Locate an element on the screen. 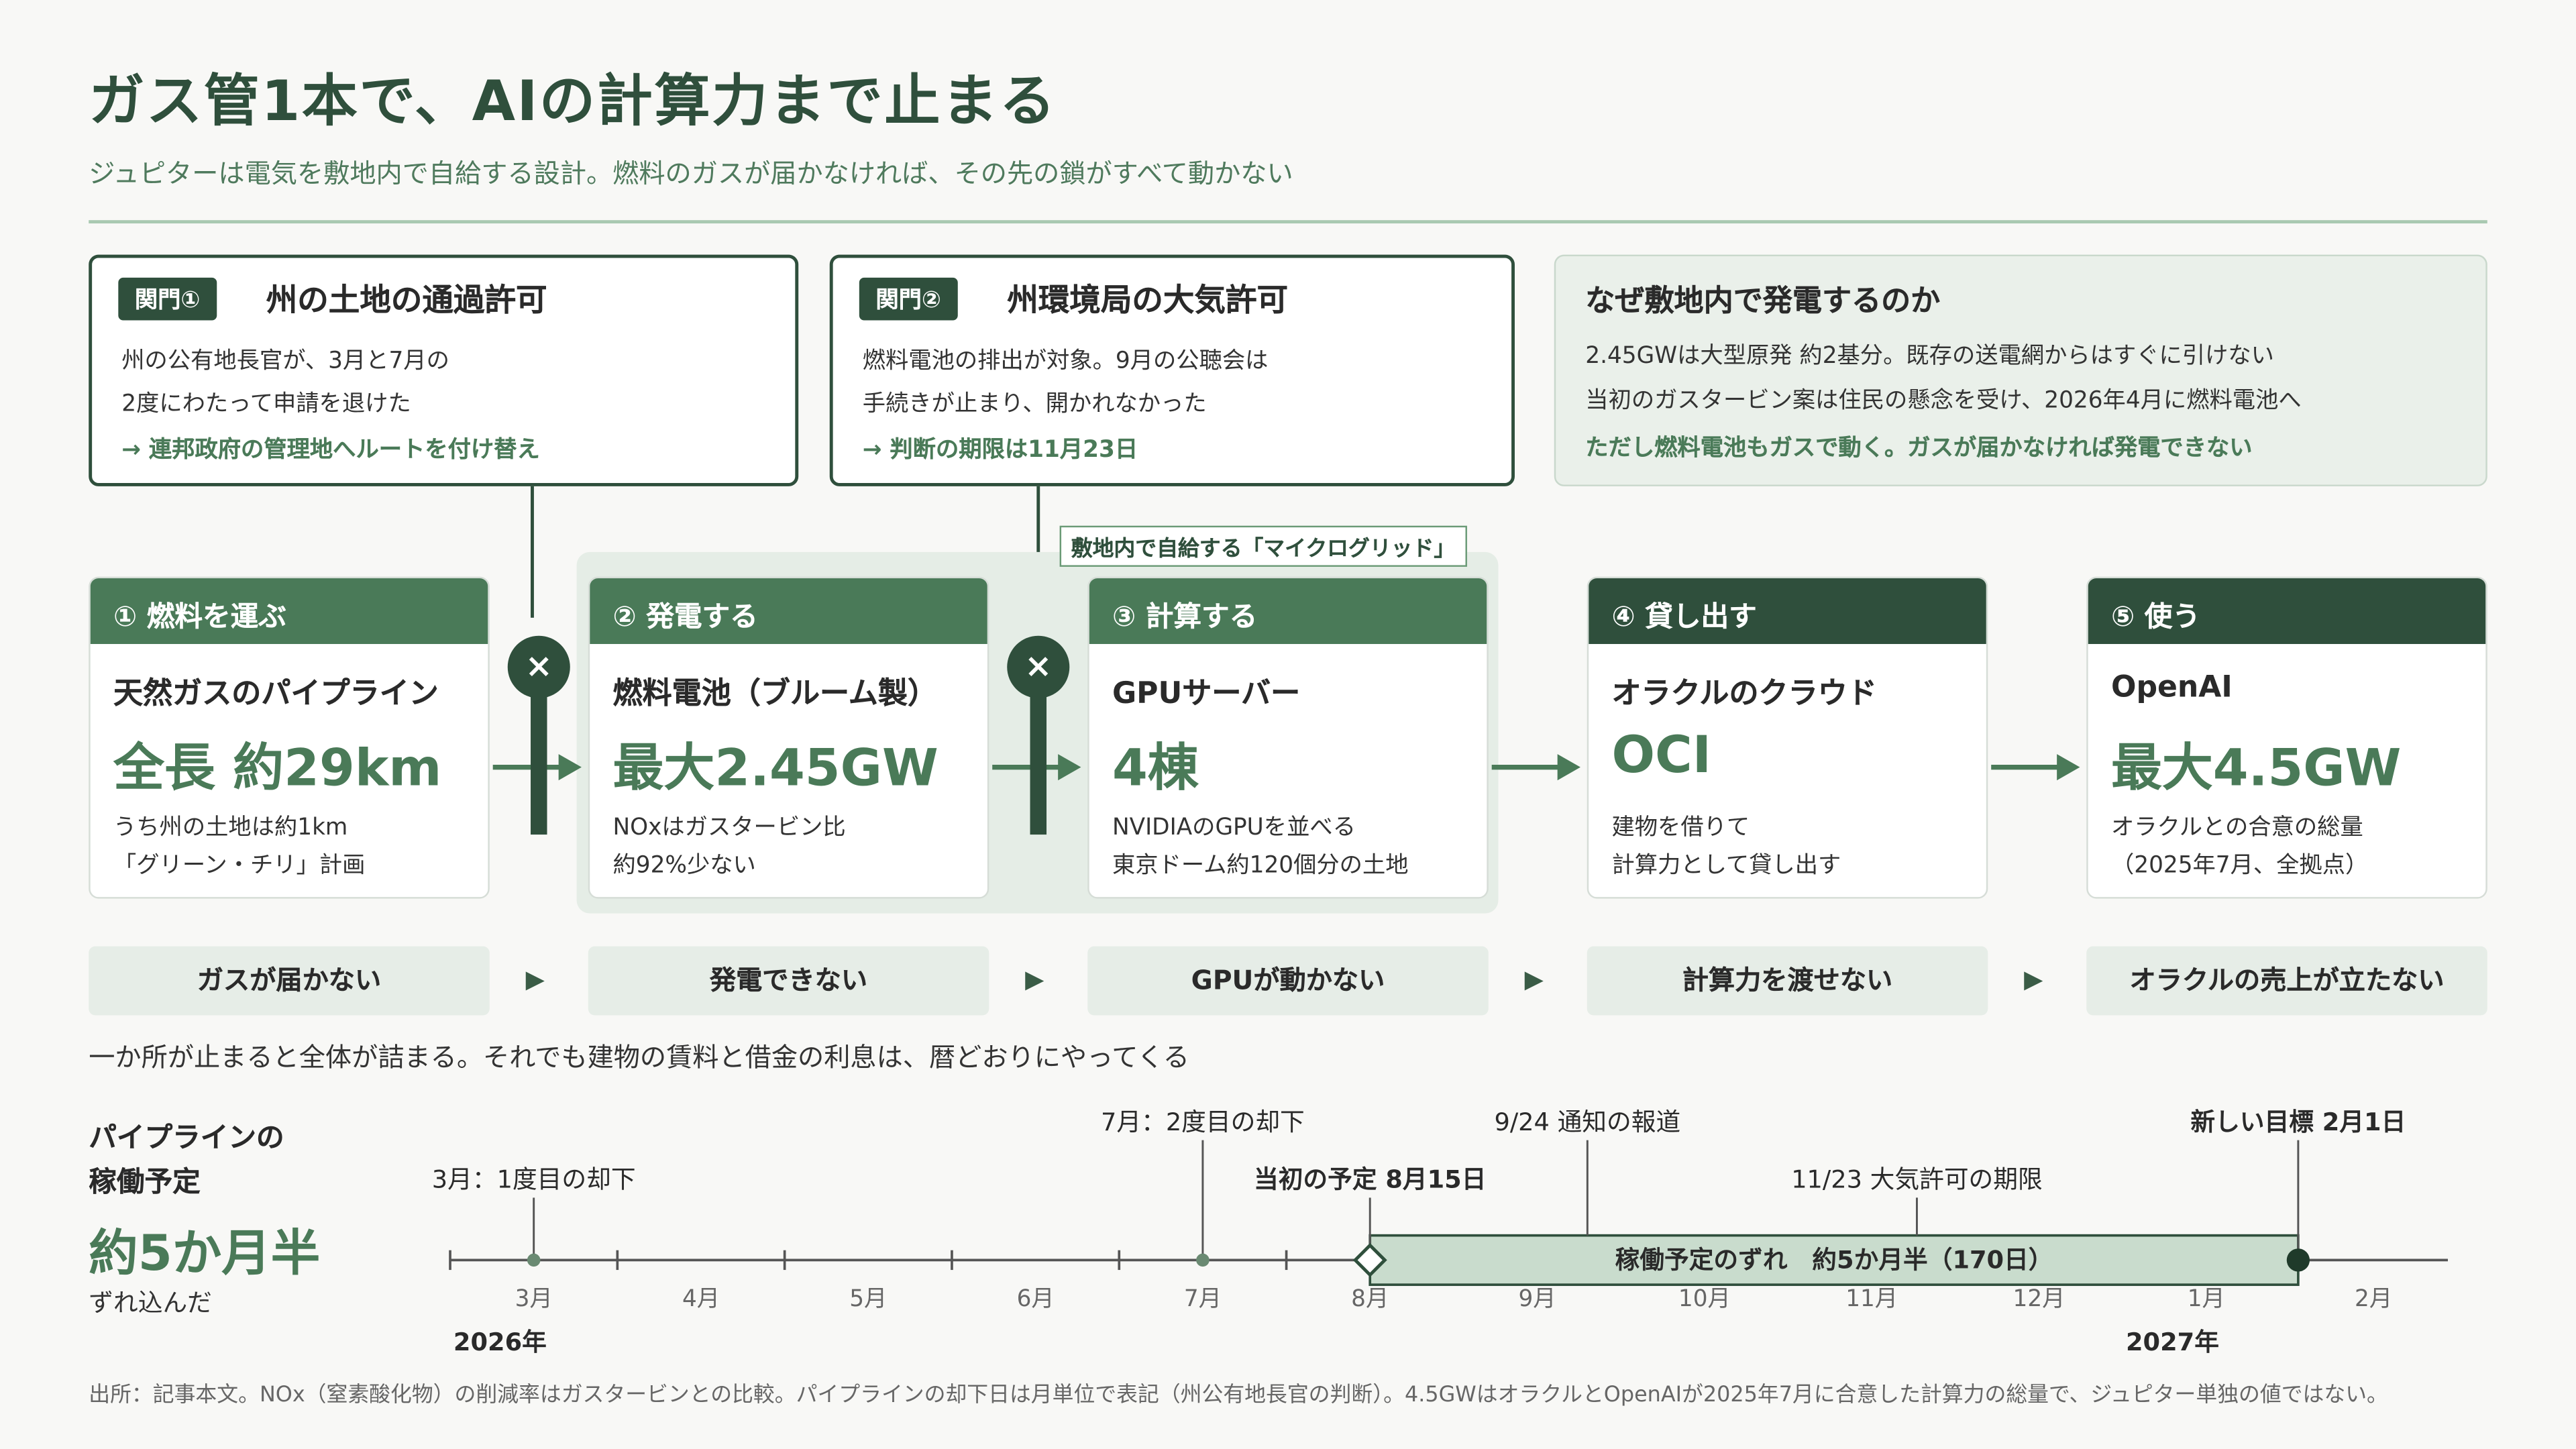  event-label: 3月：1度目の却下 is located at coordinates (534, 1179).